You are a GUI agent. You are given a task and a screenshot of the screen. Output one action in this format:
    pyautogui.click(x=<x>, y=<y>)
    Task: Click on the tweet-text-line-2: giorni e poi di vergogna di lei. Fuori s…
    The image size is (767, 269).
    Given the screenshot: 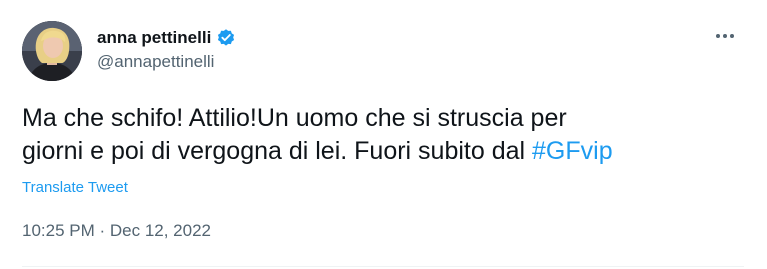 What is the action you would take?
    pyautogui.click(x=382, y=151)
    